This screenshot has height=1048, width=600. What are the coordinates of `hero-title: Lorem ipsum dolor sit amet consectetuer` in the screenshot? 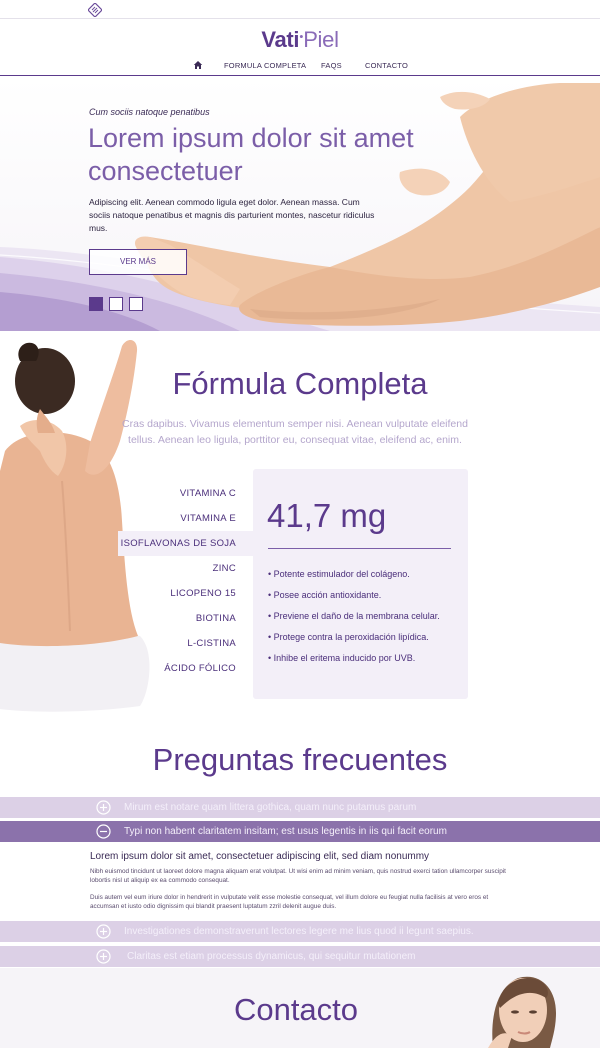 It's located at (251, 154).